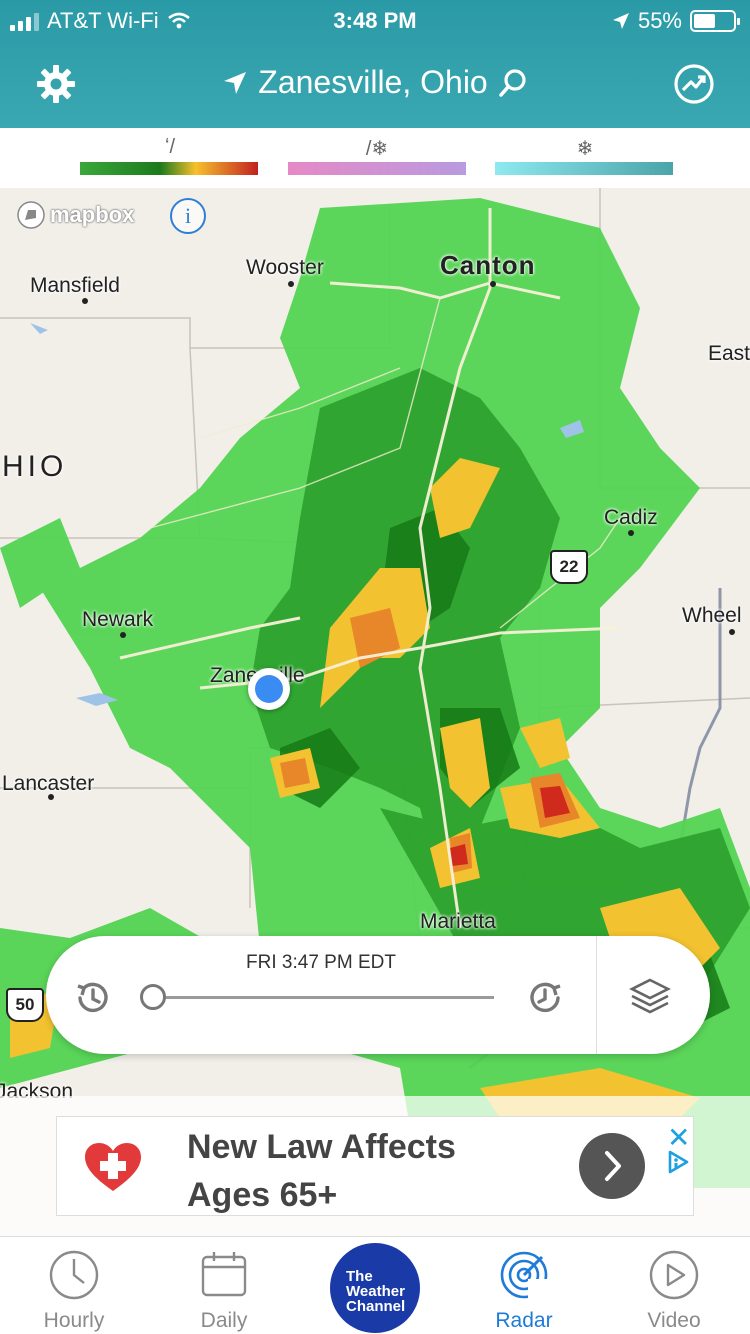 The image size is (750, 1334). Describe the element at coordinates (585, 149) in the screenshot. I see `snow-icon: ❄` at that location.